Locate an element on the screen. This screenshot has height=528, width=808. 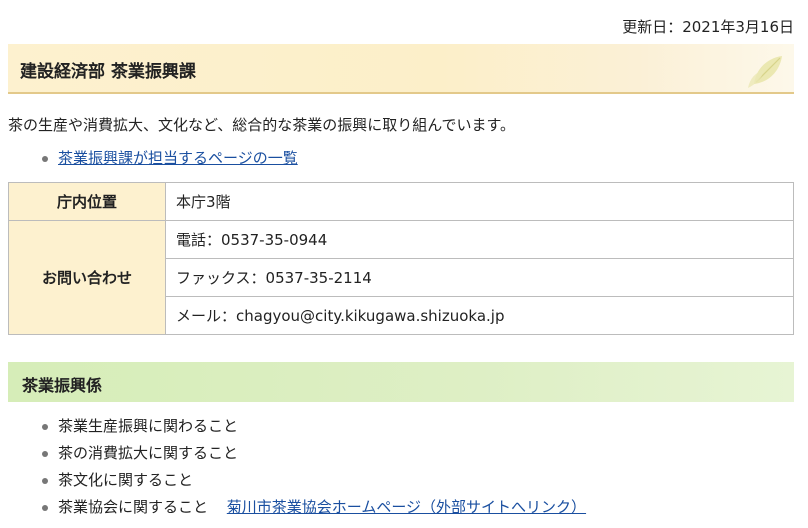
table-row: 庁内位置 本庁3階 is located at coordinates (401, 201).